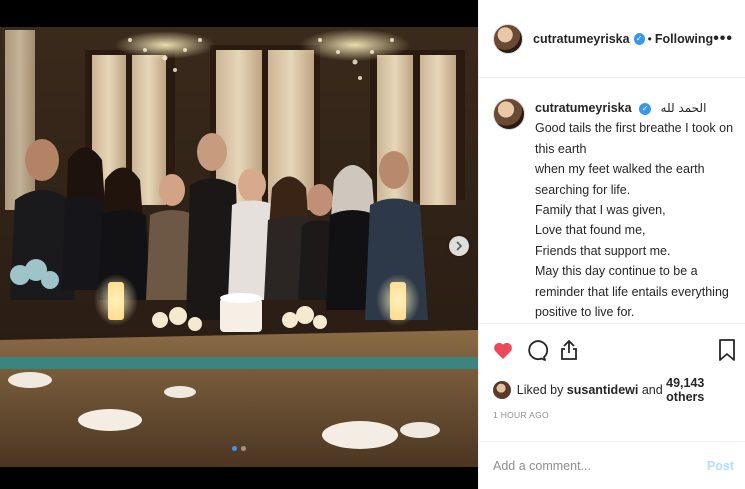  Describe the element at coordinates (620, 169) in the screenshot. I see `caption-line: when my feet walked the earth` at that location.